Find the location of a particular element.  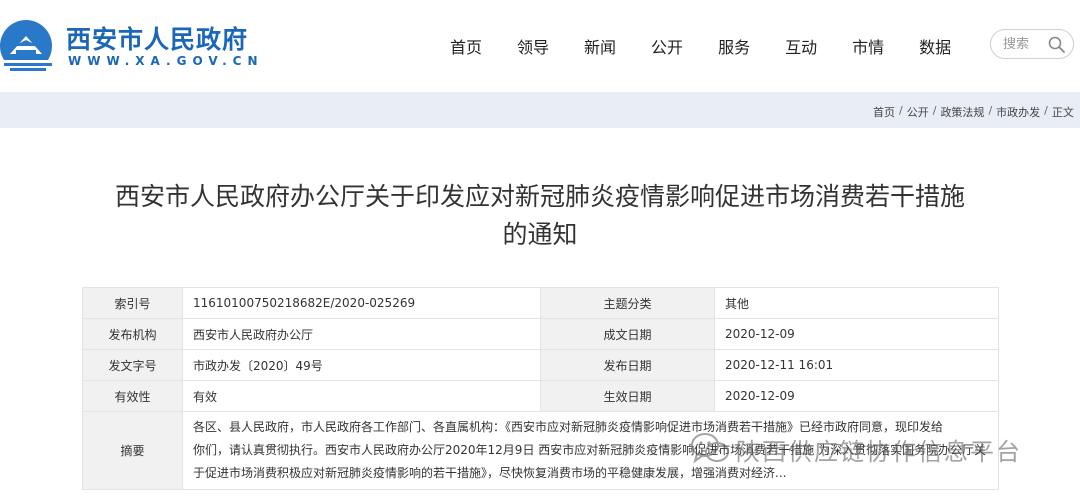

validity-label: 有效性 is located at coordinates (132, 396).